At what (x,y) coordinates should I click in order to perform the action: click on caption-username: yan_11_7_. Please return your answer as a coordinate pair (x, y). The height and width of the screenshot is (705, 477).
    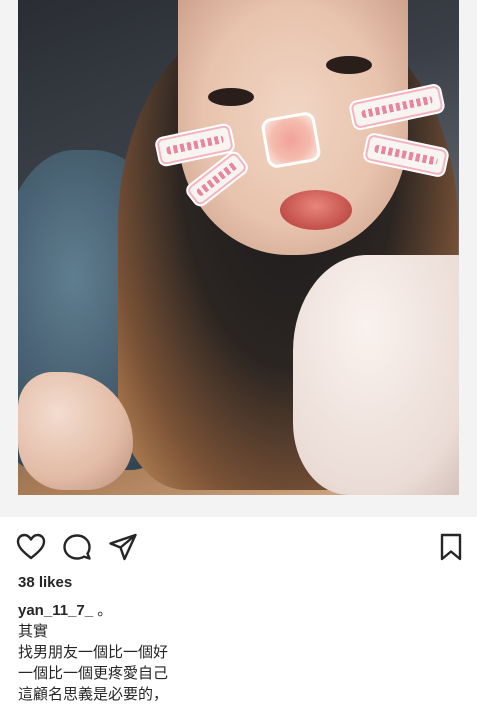
    Looking at the image, I should click on (55, 610).